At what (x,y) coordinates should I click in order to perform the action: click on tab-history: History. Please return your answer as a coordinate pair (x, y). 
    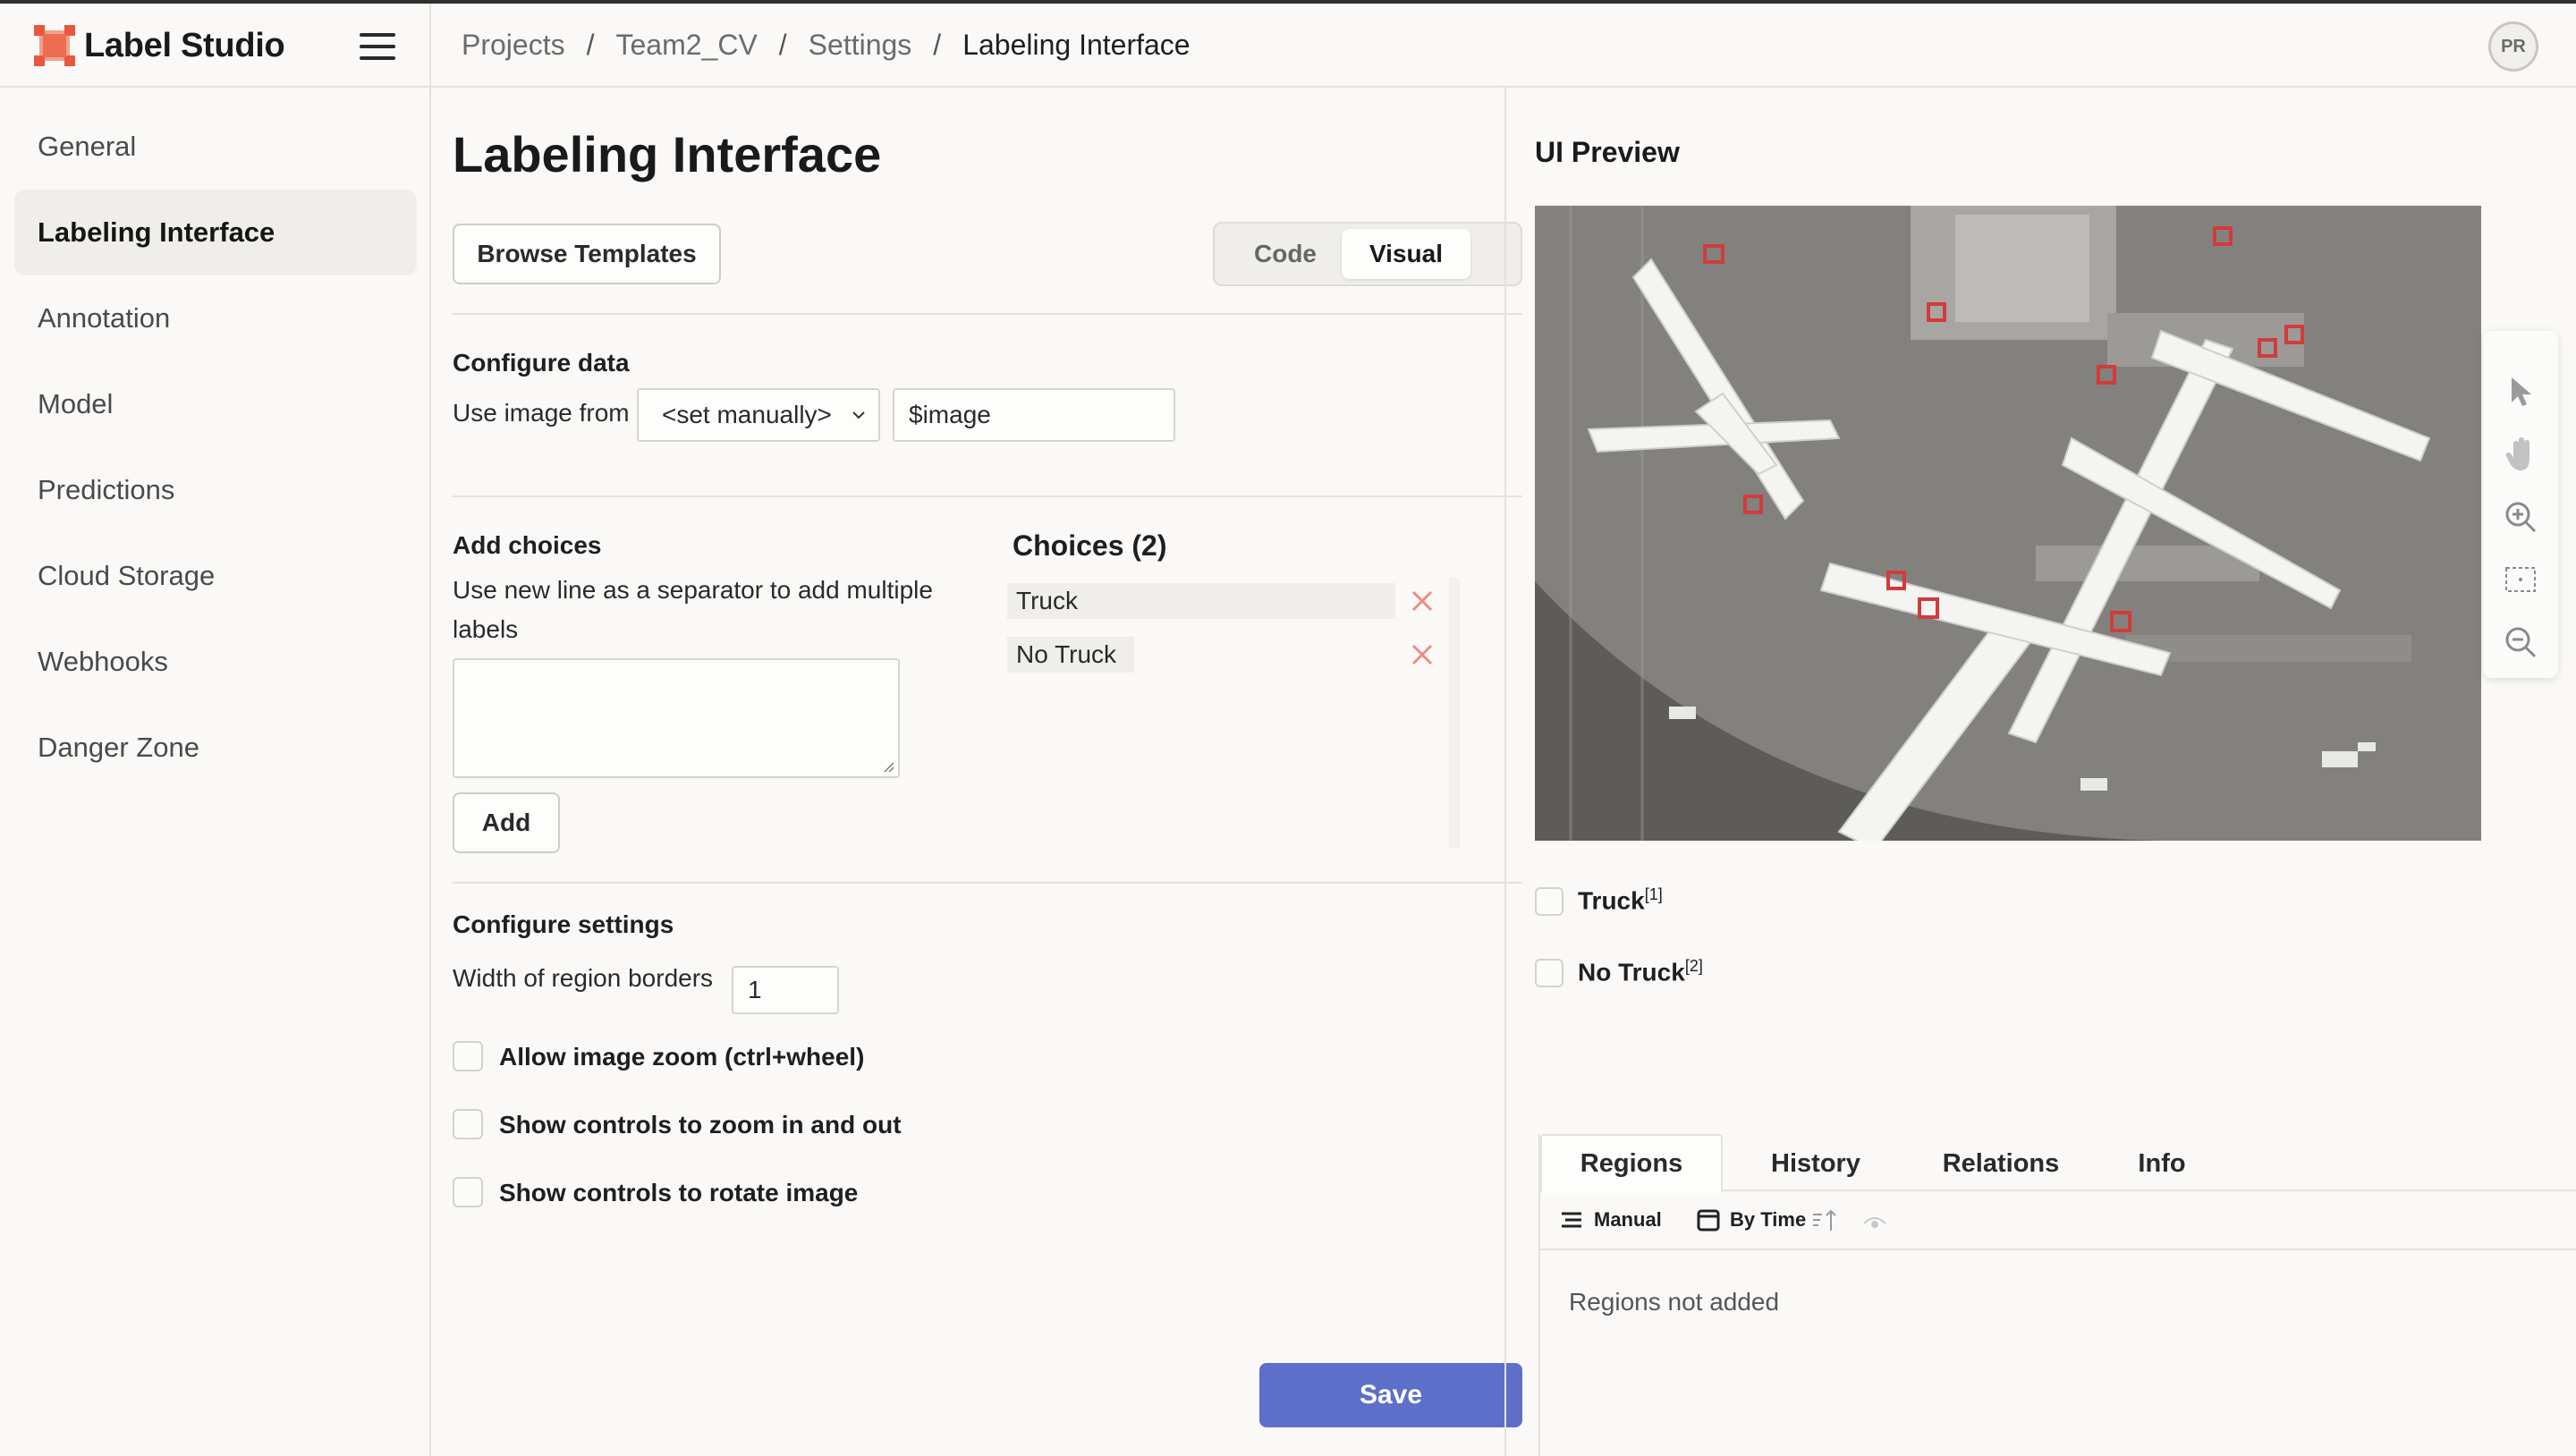
    Looking at the image, I should click on (1815, 1163).